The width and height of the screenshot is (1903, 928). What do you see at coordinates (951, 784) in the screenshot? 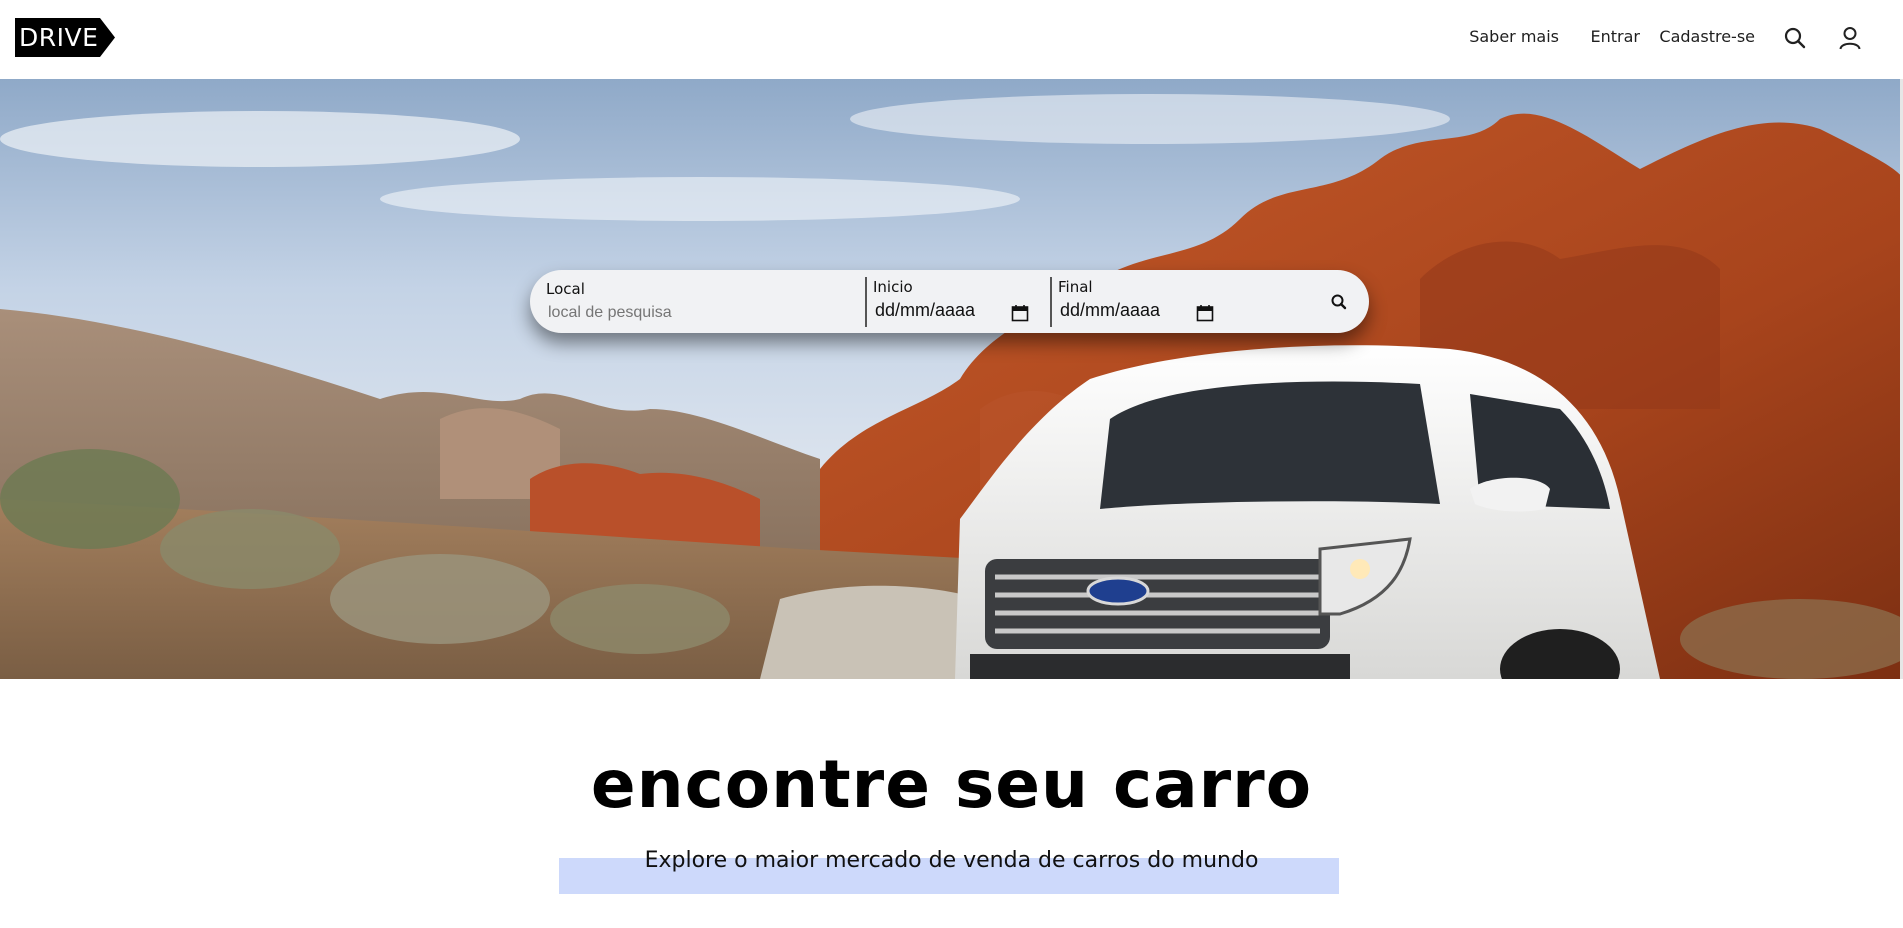
I see `page-title: encontre seu carro` at bounding box center [951, 784].